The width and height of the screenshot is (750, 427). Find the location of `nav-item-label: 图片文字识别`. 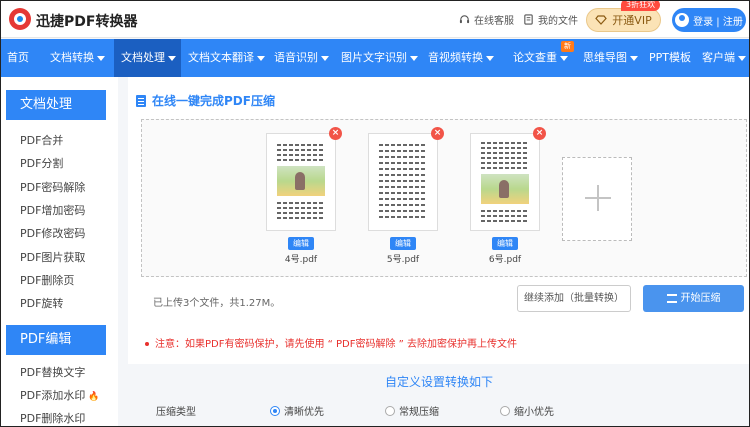

nav-item-label: 图片文字识别 is located at coordinates (374, 57).